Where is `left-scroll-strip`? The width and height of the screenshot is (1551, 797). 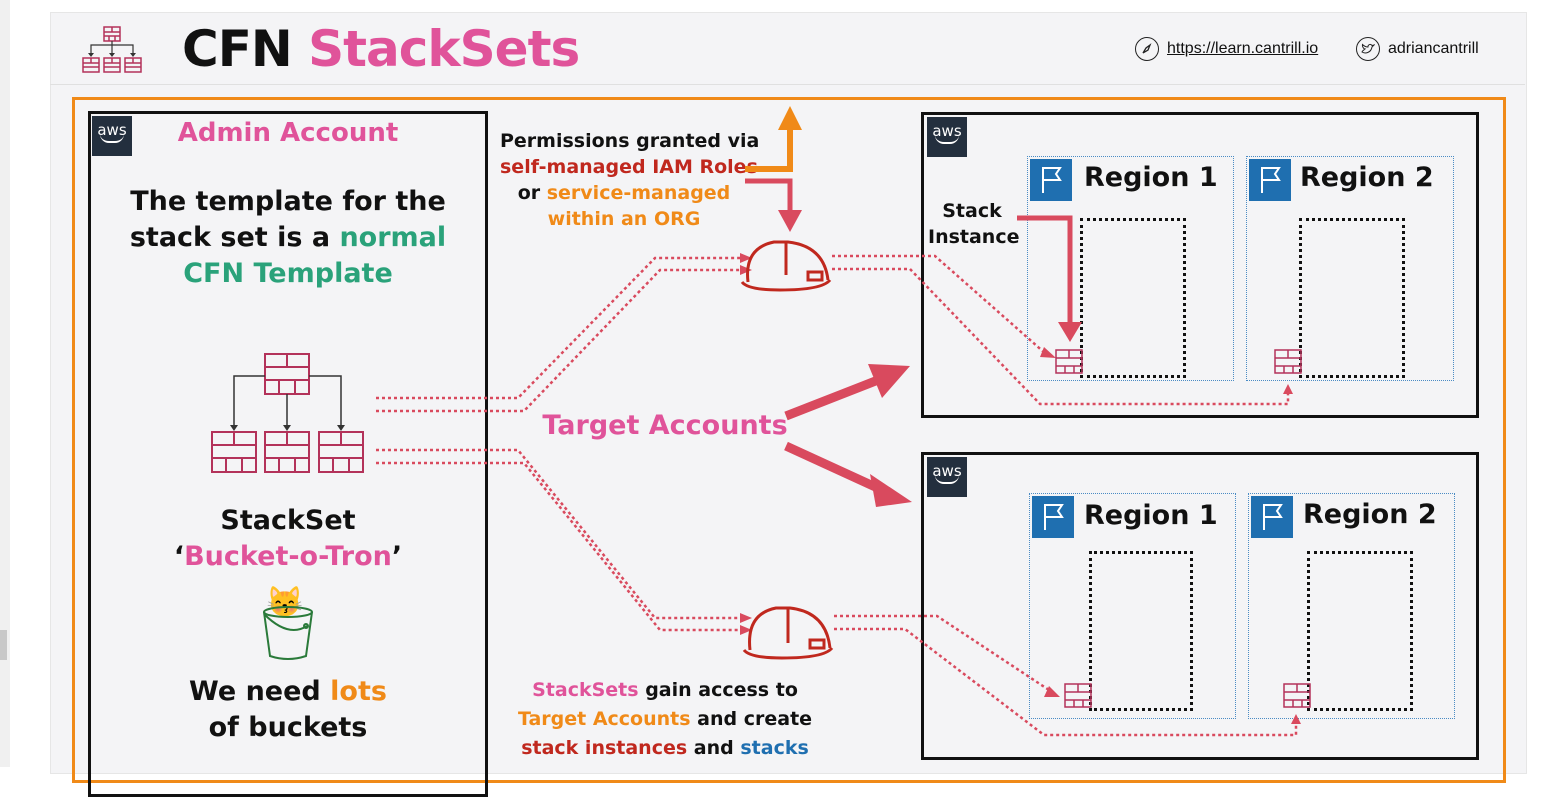 left-scroll-strip is located at coordinates (5, 383).